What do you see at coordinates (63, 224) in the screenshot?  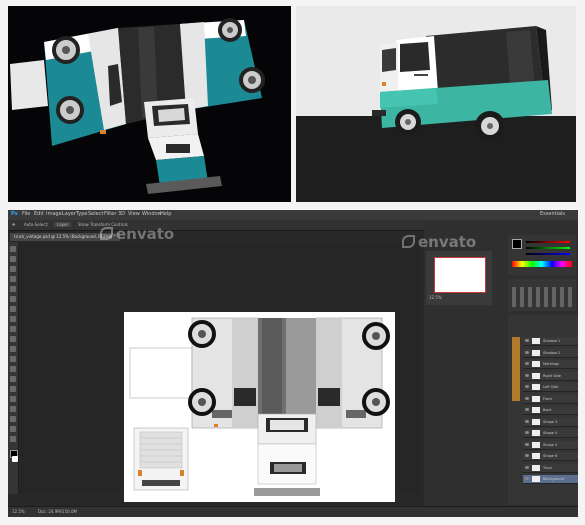 I see `auto-select-dropdown: Layer` at bounding box center [63, 224].